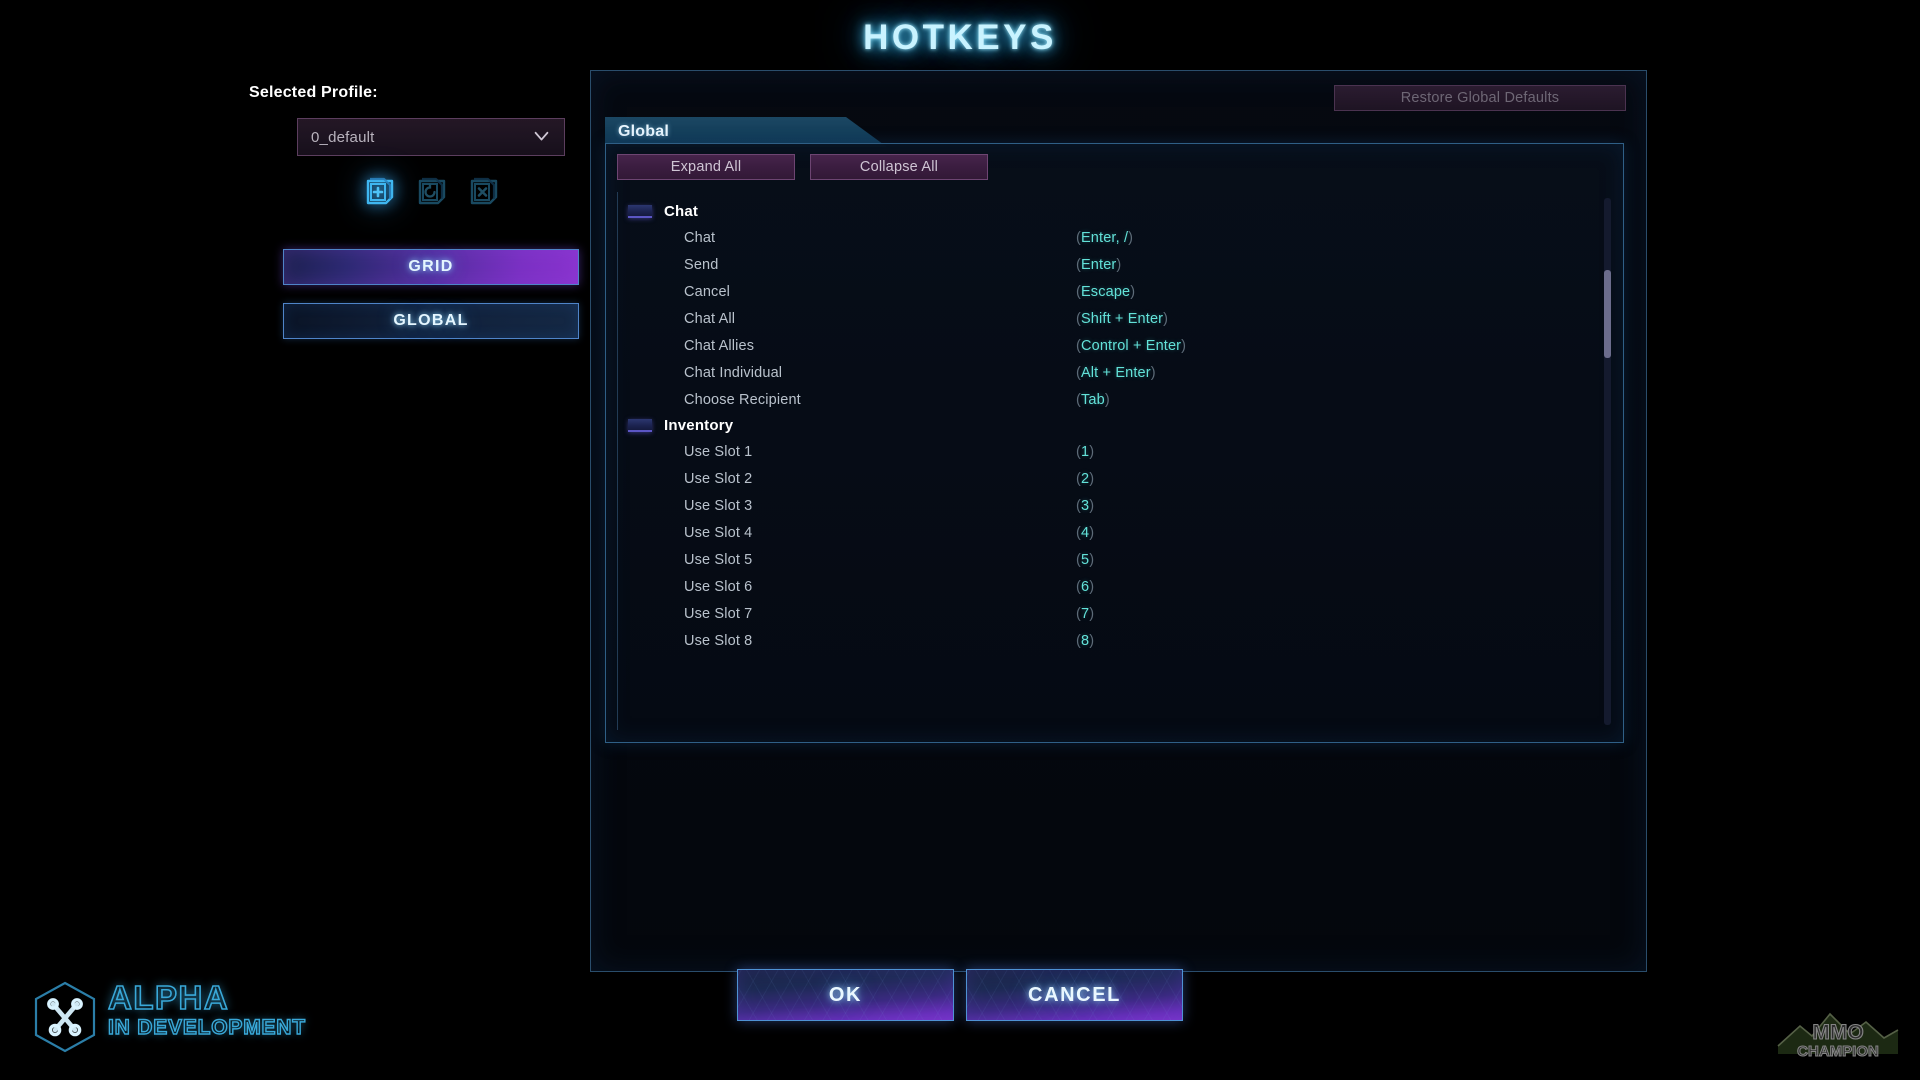  I want to click on alpha-logo-line2: IN DEVELOPMENT, so click(206, 1027).